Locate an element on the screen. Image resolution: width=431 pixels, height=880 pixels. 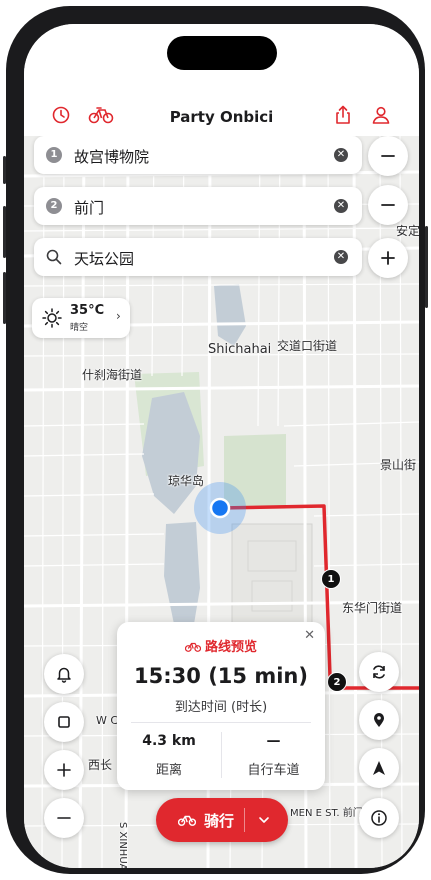
distance-value: 4.3 km is located at coordinates (169, 741).